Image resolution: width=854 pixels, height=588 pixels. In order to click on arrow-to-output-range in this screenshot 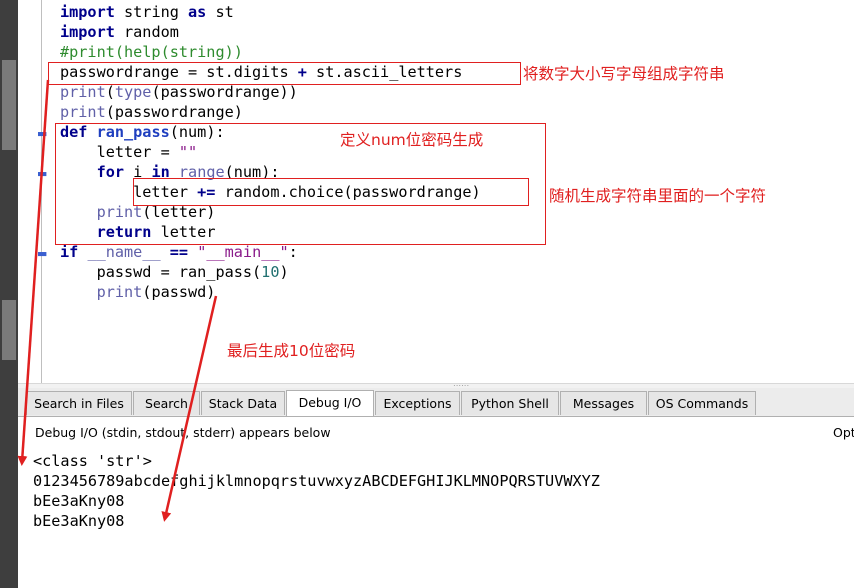, I will do `click(33, 272)`.